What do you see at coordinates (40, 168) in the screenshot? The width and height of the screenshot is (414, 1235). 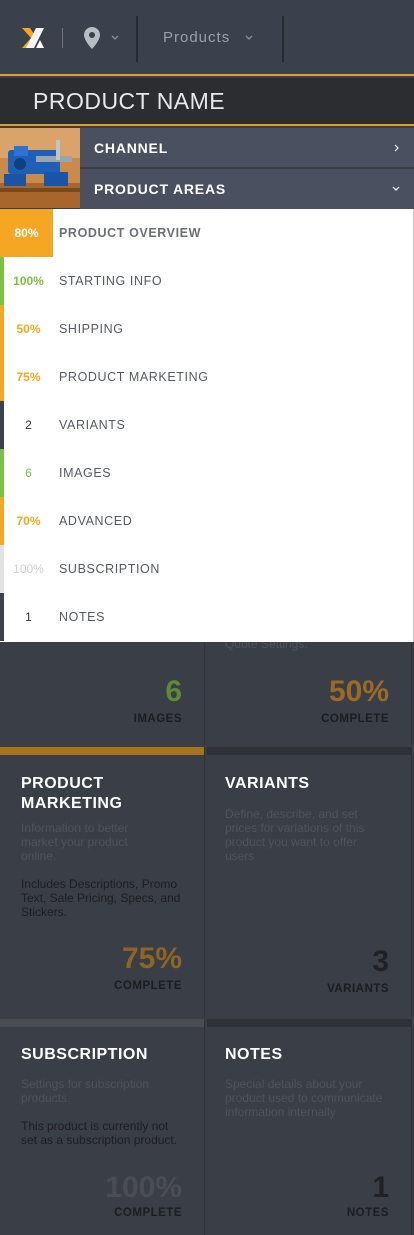 I see `product-thumbnail-image` at bounding box center [40, 168].